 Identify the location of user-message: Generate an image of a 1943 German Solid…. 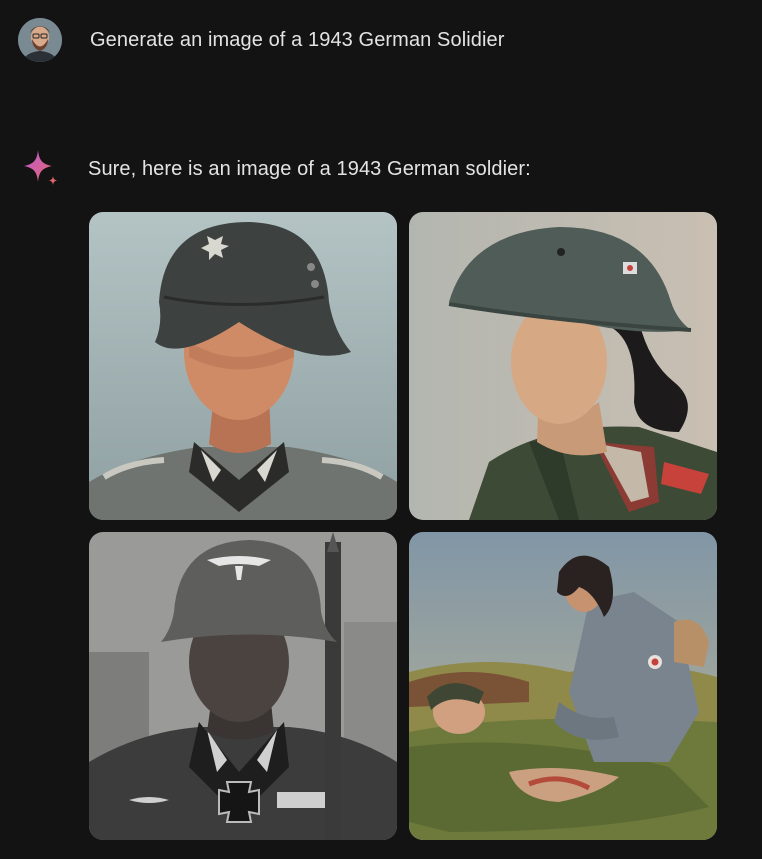
(261, 40).